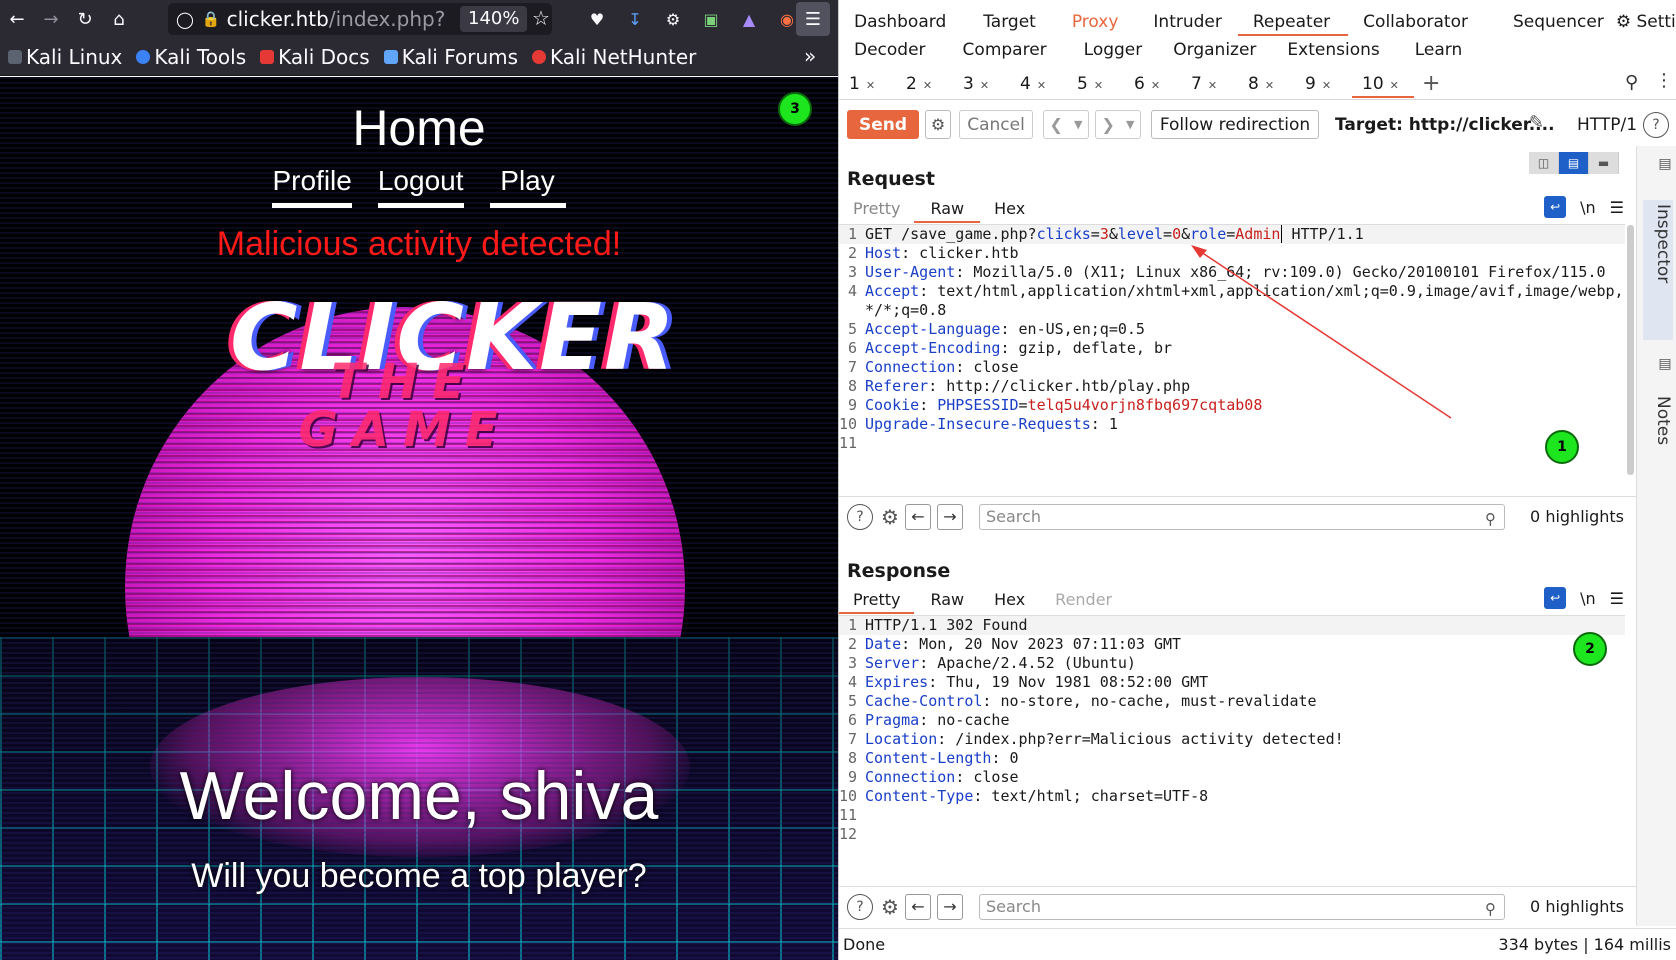 The width and height of the screenshot is (1676, 960). What do you see at coordinates (635, 19) in the screenshot?
I see `download-icon: ↧` at bounding box center [635, 19].